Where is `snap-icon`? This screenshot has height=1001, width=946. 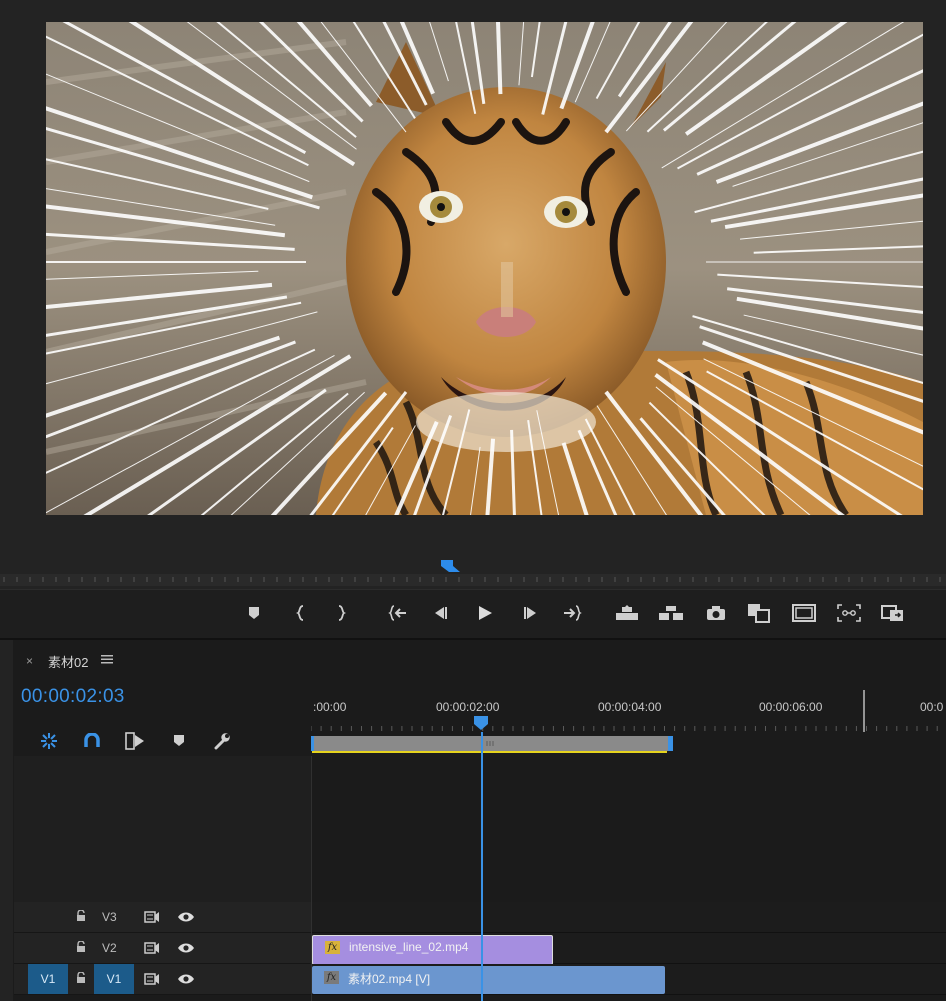 snap-icon is located at coordinates (49, 741).